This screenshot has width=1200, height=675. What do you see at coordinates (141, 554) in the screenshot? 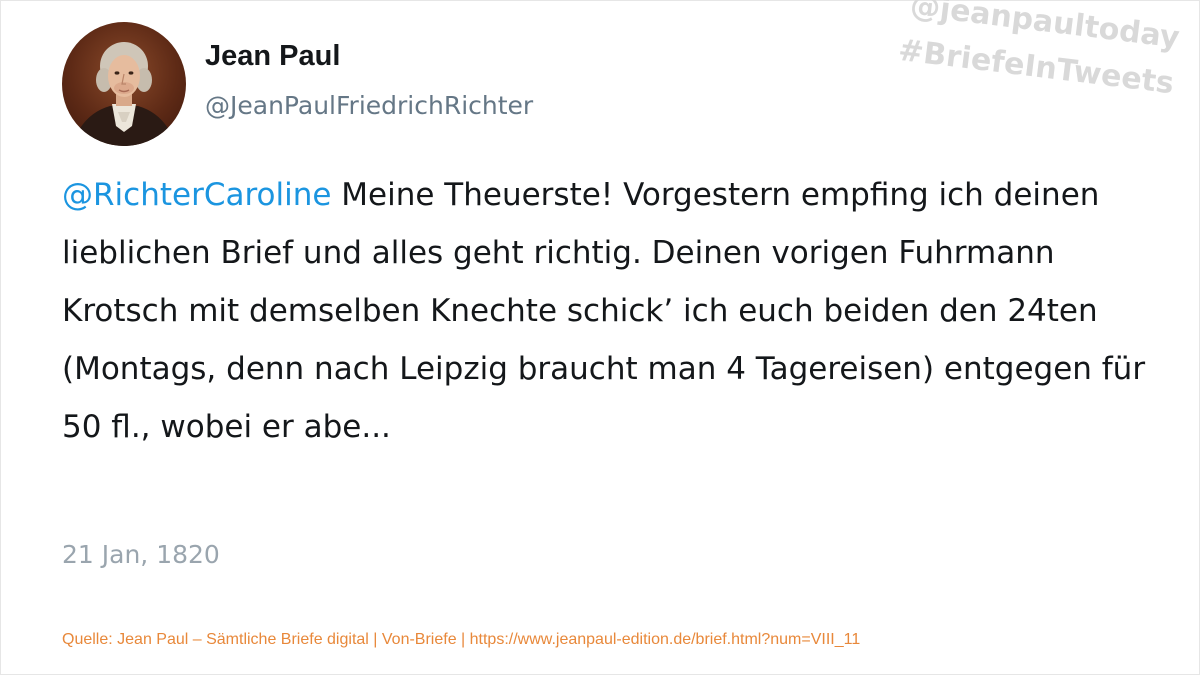
I see `tweet-date: 21 Jan, 1820` at bounding box center [141, 554].